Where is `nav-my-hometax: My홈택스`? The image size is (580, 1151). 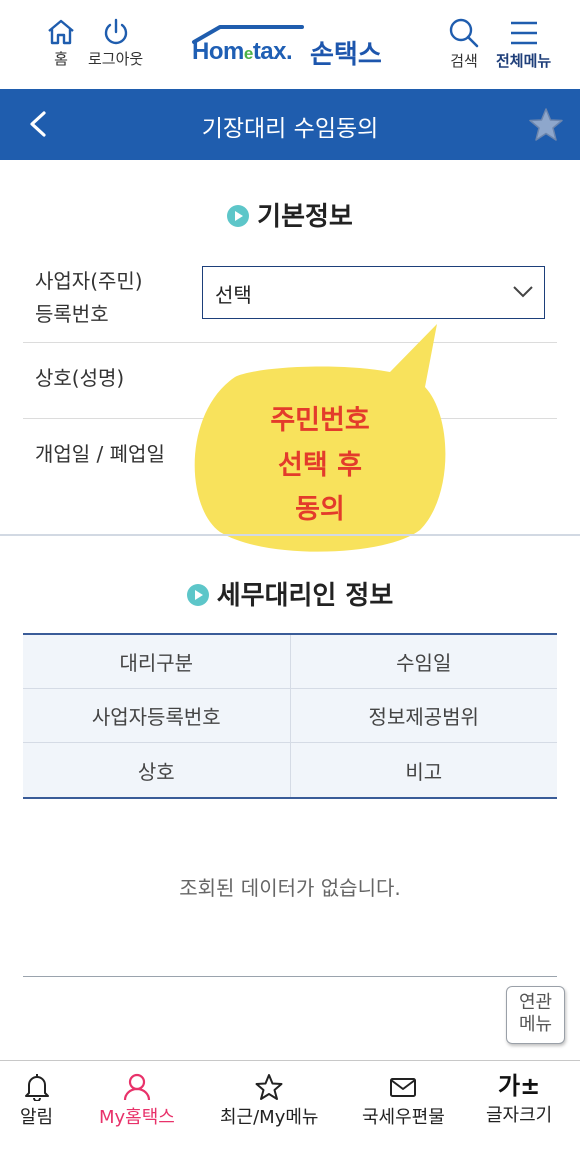 nav-my-hometax: My홈택스 is located at coordinates (137, 1101).